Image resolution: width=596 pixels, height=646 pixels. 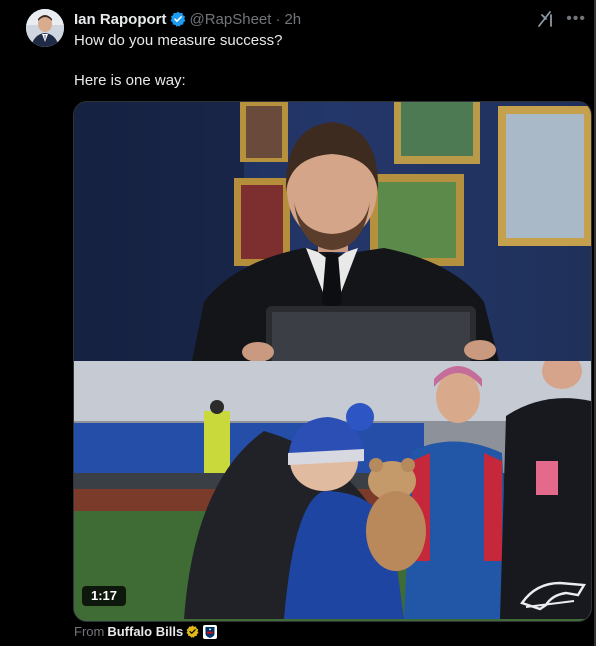 What do you see at coordinates (210, 631) in the screenshot?
I see `nfl-affiliate-icon` at bounding box center [210, 631].